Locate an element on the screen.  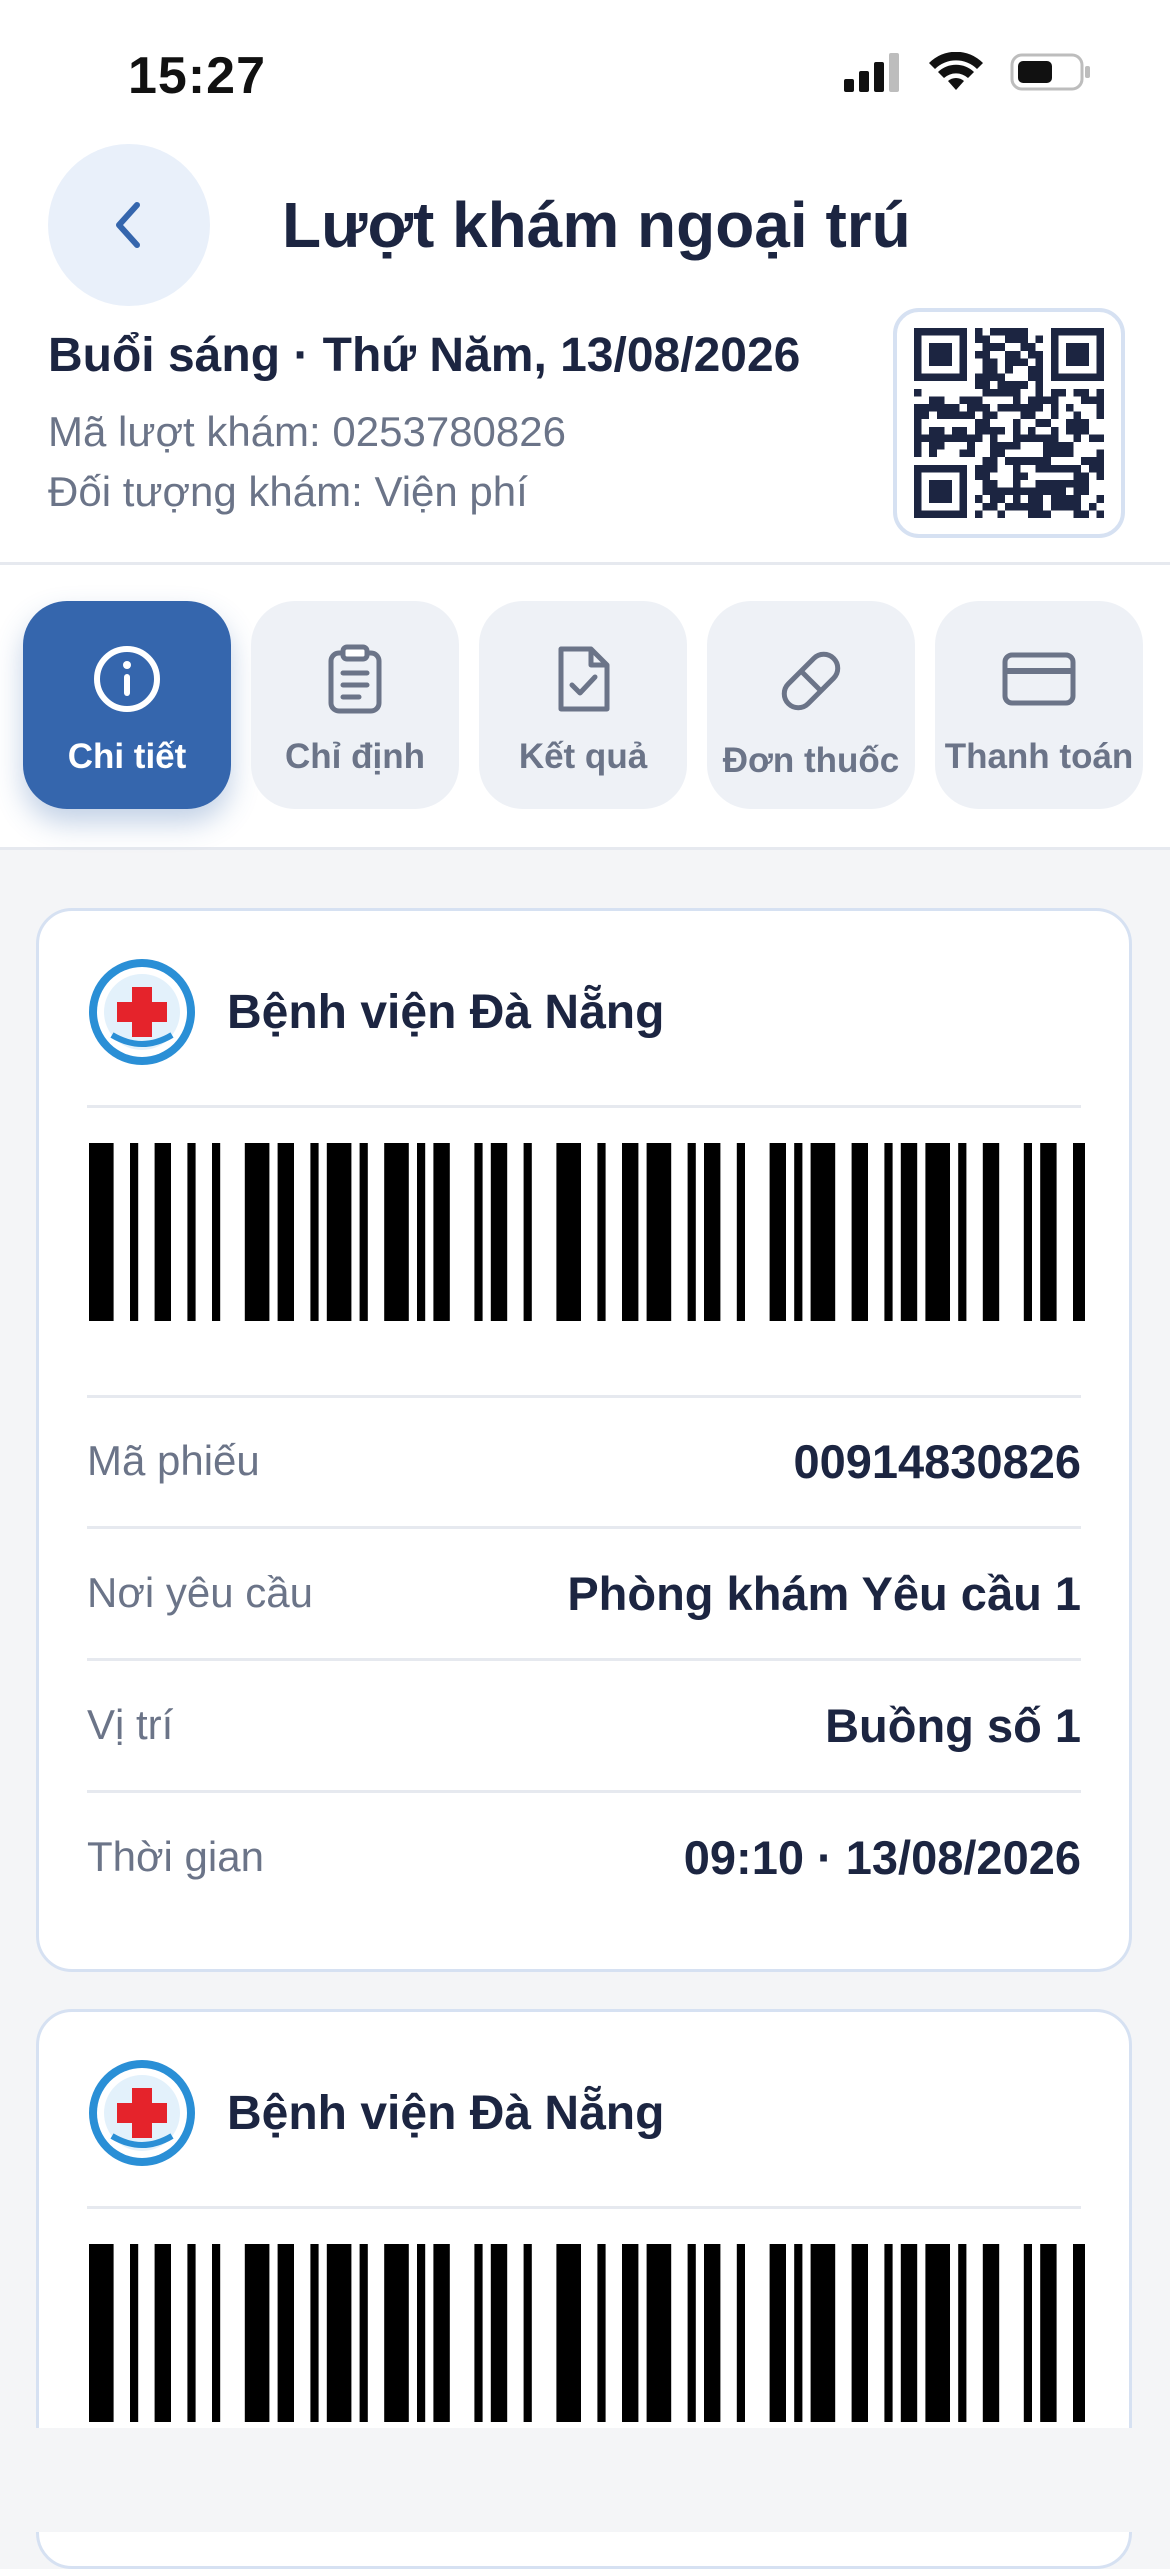
tab-prescription: Đơn thuốc is located at coordinates (811, 705).